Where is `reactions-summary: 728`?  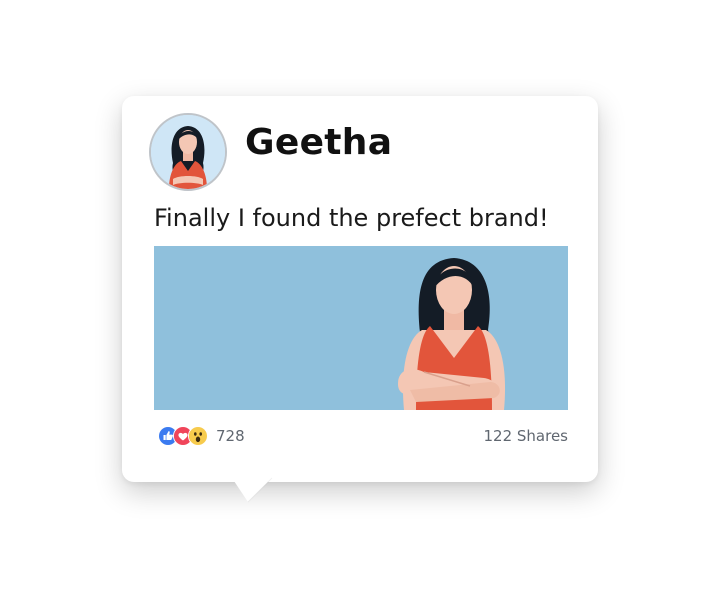
reactions-summary: 728 is located at coordinates (201, 436).